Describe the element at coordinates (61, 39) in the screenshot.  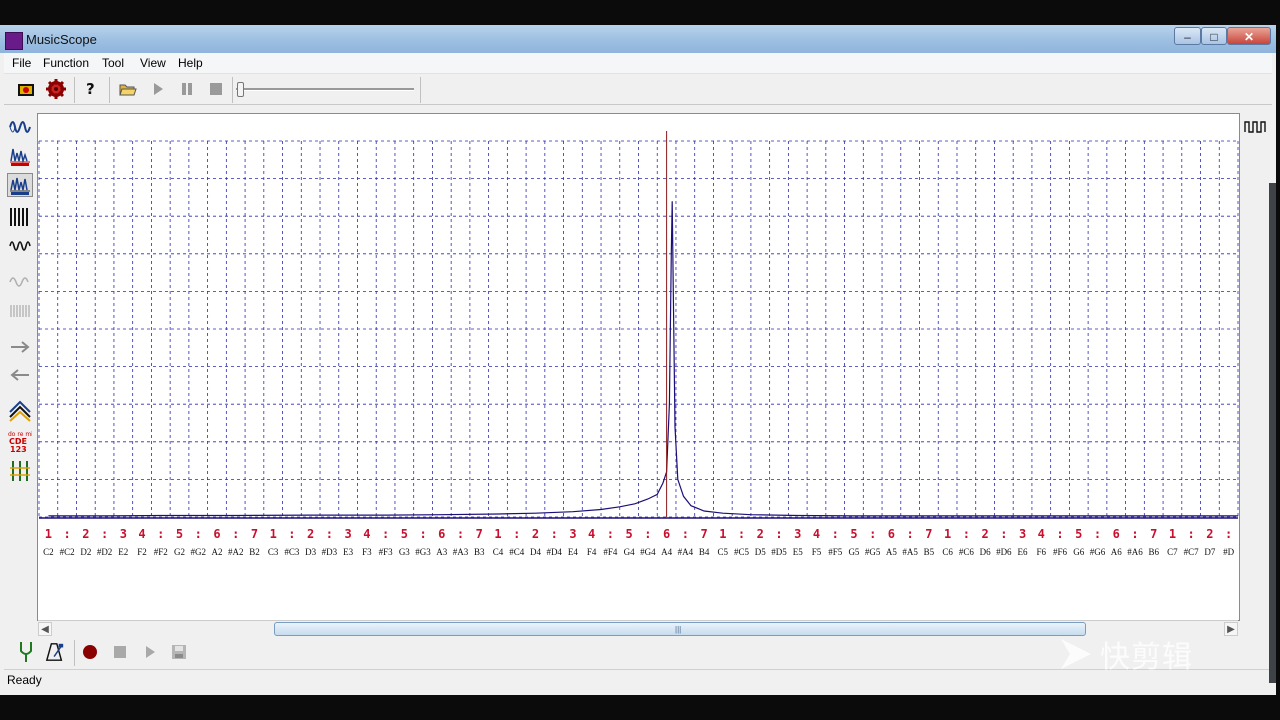
I see `window-title: MusicScope` at that location.